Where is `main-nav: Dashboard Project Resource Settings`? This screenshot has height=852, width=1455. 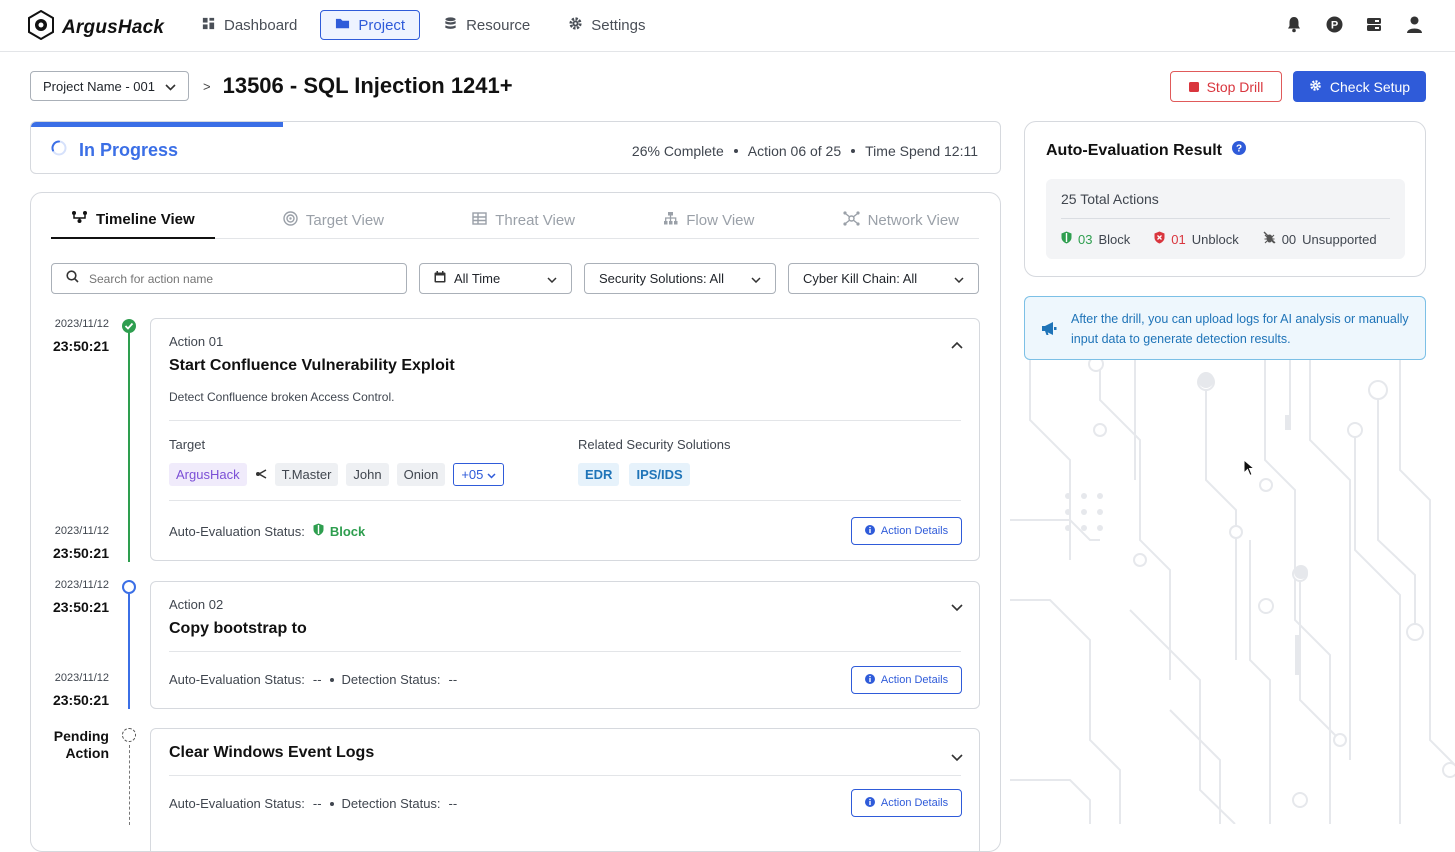 main-nav: Dashboard Project Resource Settings is located at coordinates (423, 25).